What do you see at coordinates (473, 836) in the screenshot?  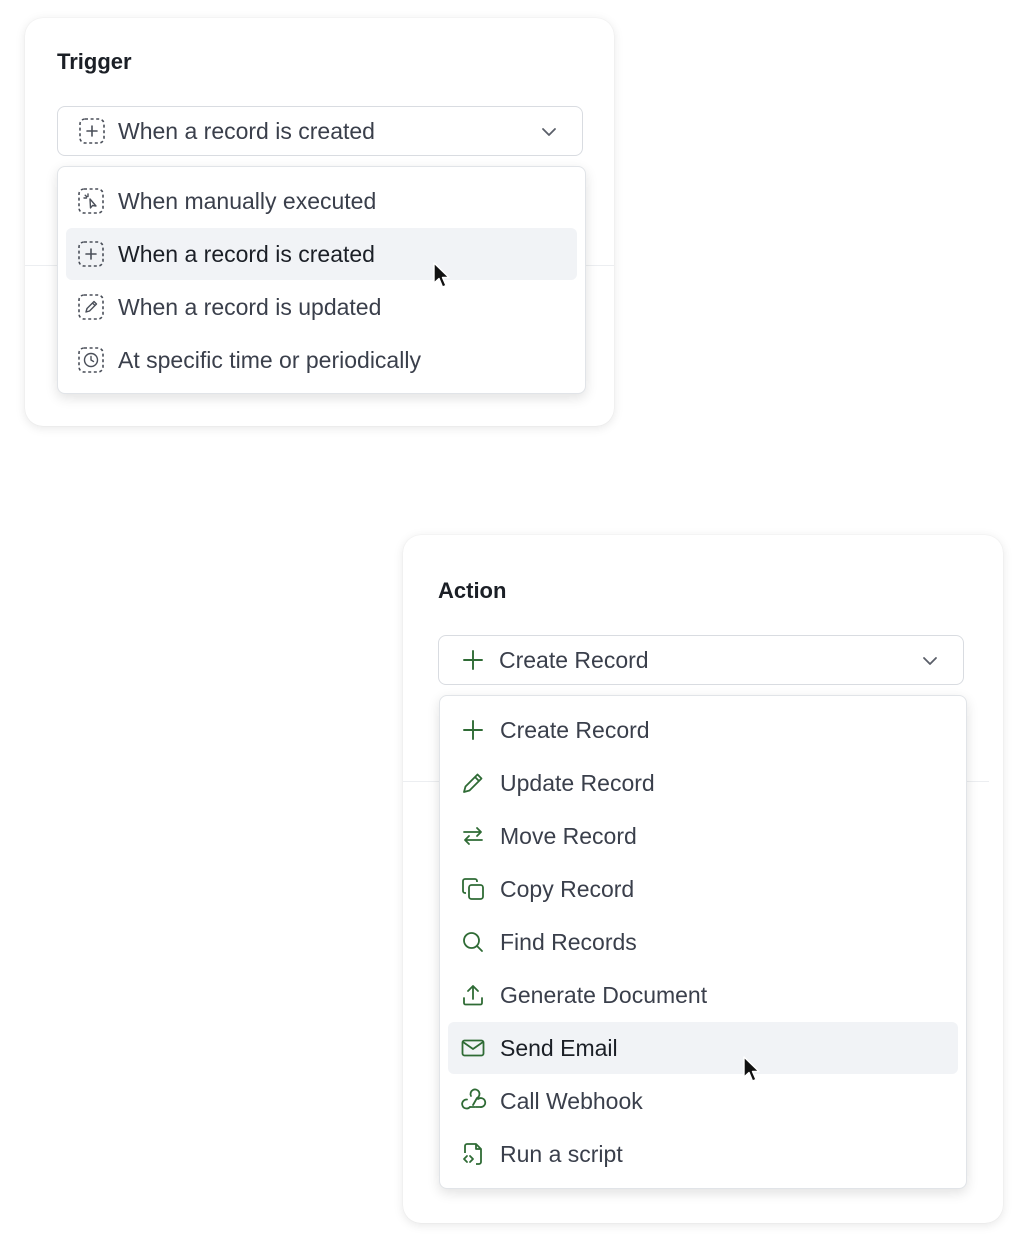 I see `swap-arrows-icon` at bounding box center [473, 836].